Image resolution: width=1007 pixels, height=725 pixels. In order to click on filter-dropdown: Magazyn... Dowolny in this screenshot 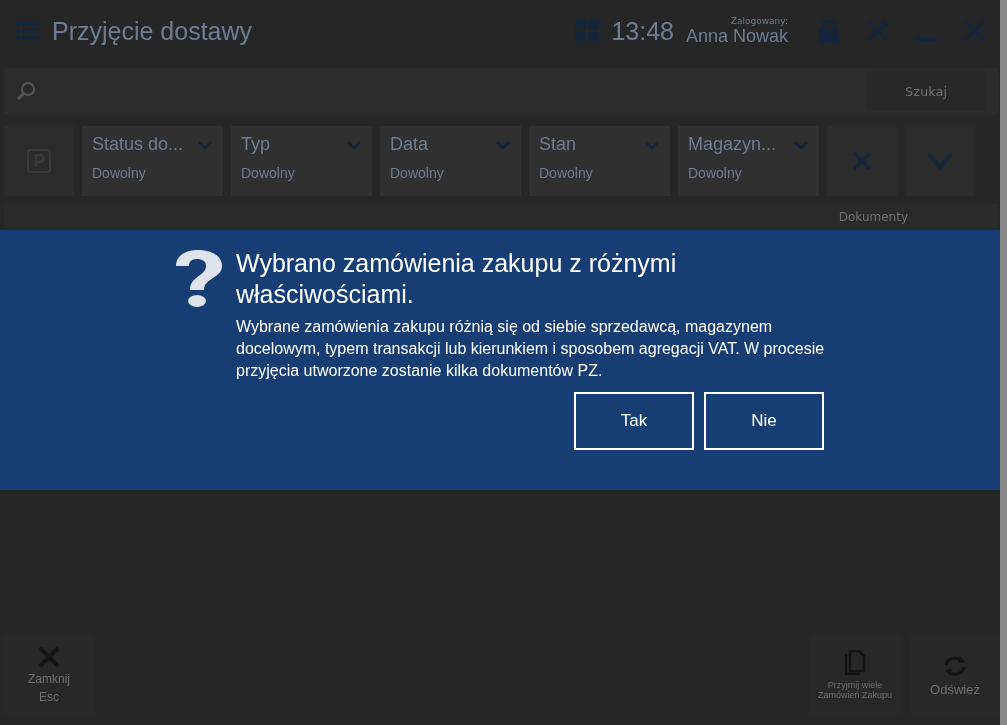, I will do `click(748, 161)`.